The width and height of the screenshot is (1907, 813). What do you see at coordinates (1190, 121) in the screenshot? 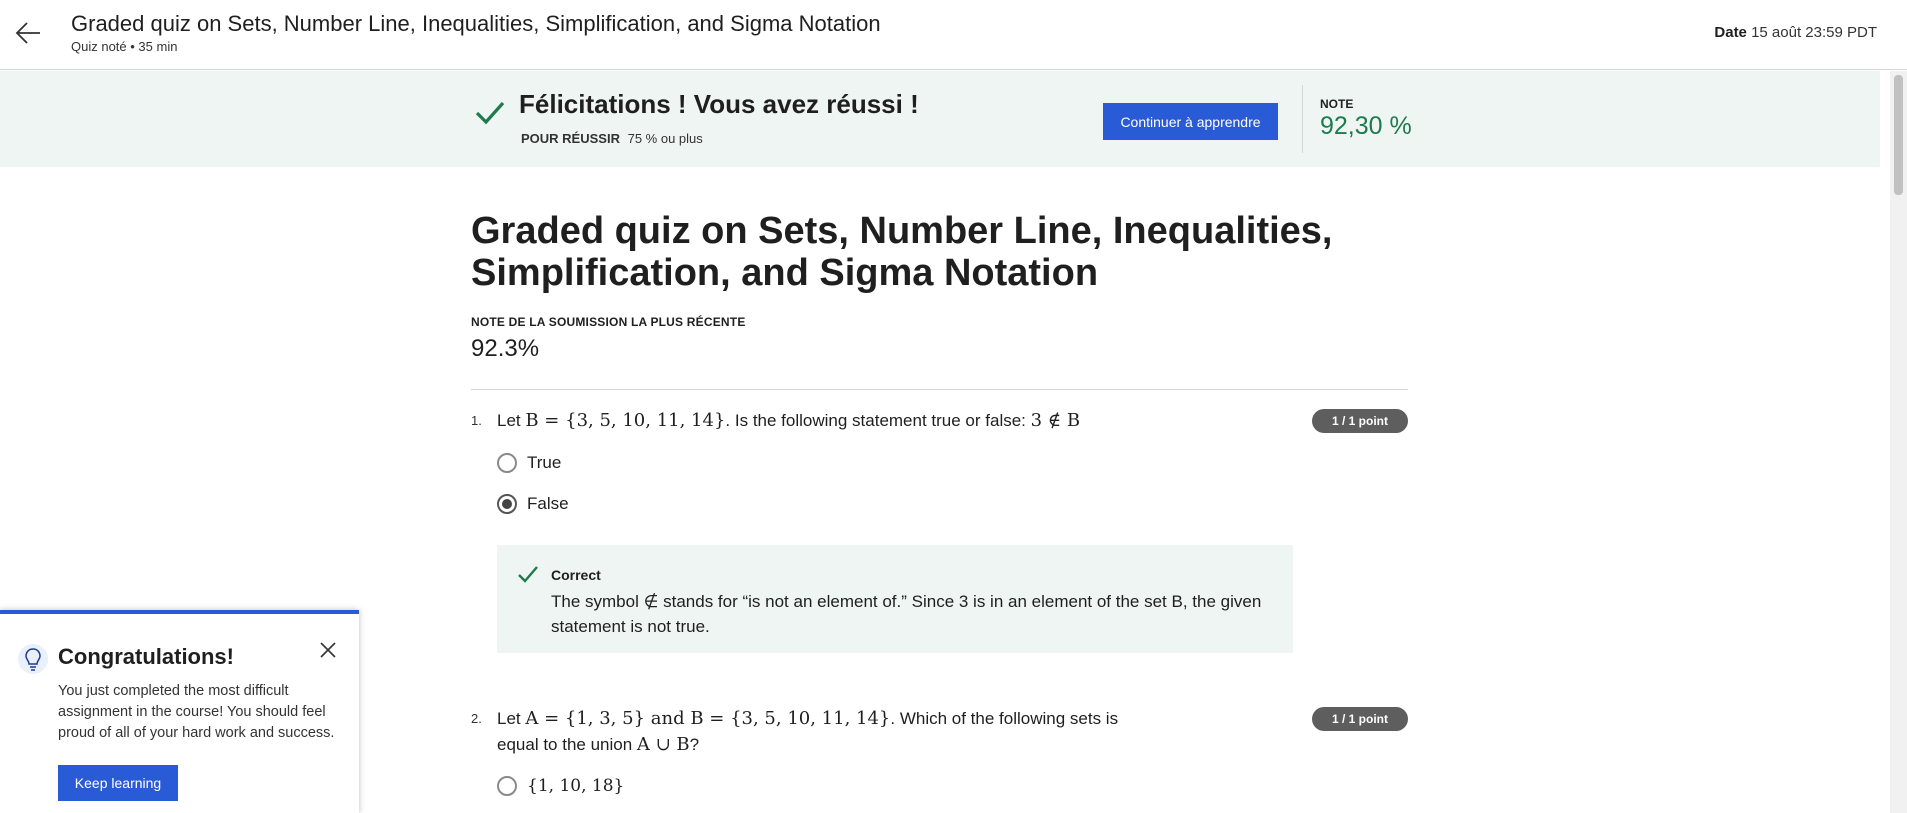
I see `continue-learning-button: Continuer à apprendre` at bounding box center [1190, 121].